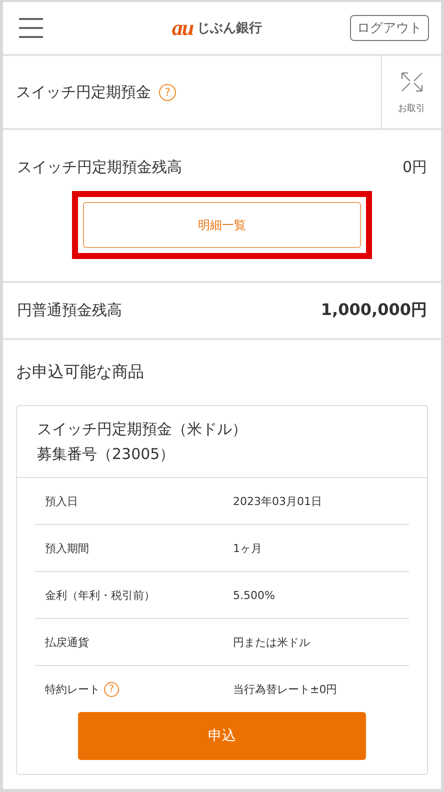 Image resolution: width=444 pixels, height=792 pixels. I want to click on details-button: 明細一覧, so click(222, 225).